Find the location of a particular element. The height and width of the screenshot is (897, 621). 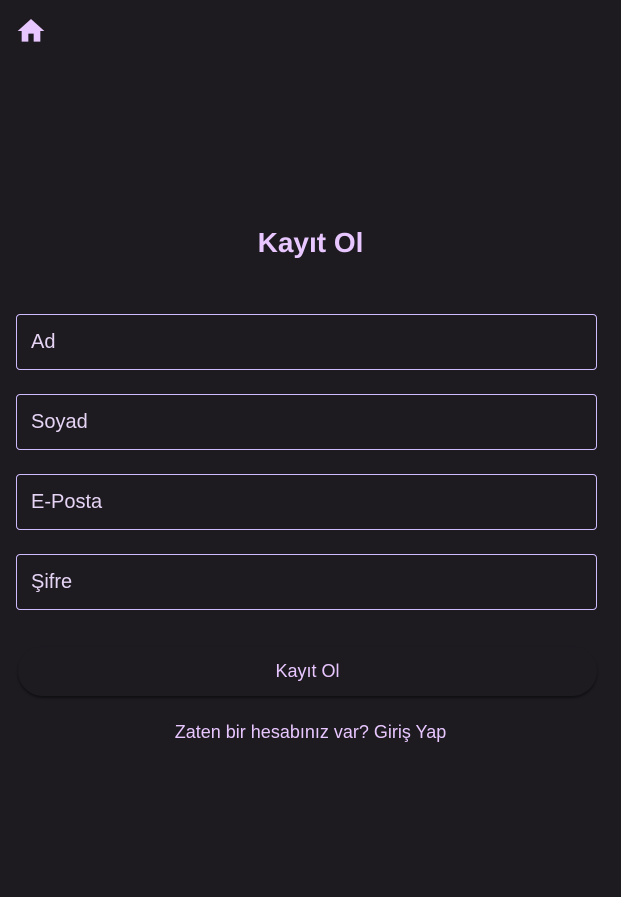

email-field is located at coordinates (306, 502).